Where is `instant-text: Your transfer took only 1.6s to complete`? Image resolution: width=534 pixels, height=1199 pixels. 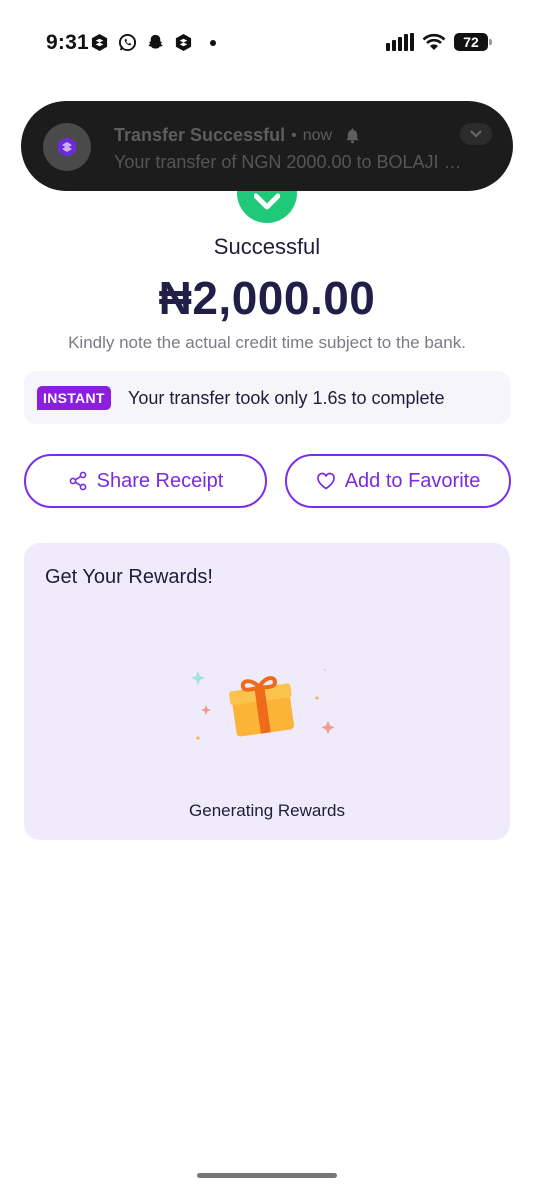
instant-text: Your transfer took only 1.6s to complete is located at coordinates (286, 398).